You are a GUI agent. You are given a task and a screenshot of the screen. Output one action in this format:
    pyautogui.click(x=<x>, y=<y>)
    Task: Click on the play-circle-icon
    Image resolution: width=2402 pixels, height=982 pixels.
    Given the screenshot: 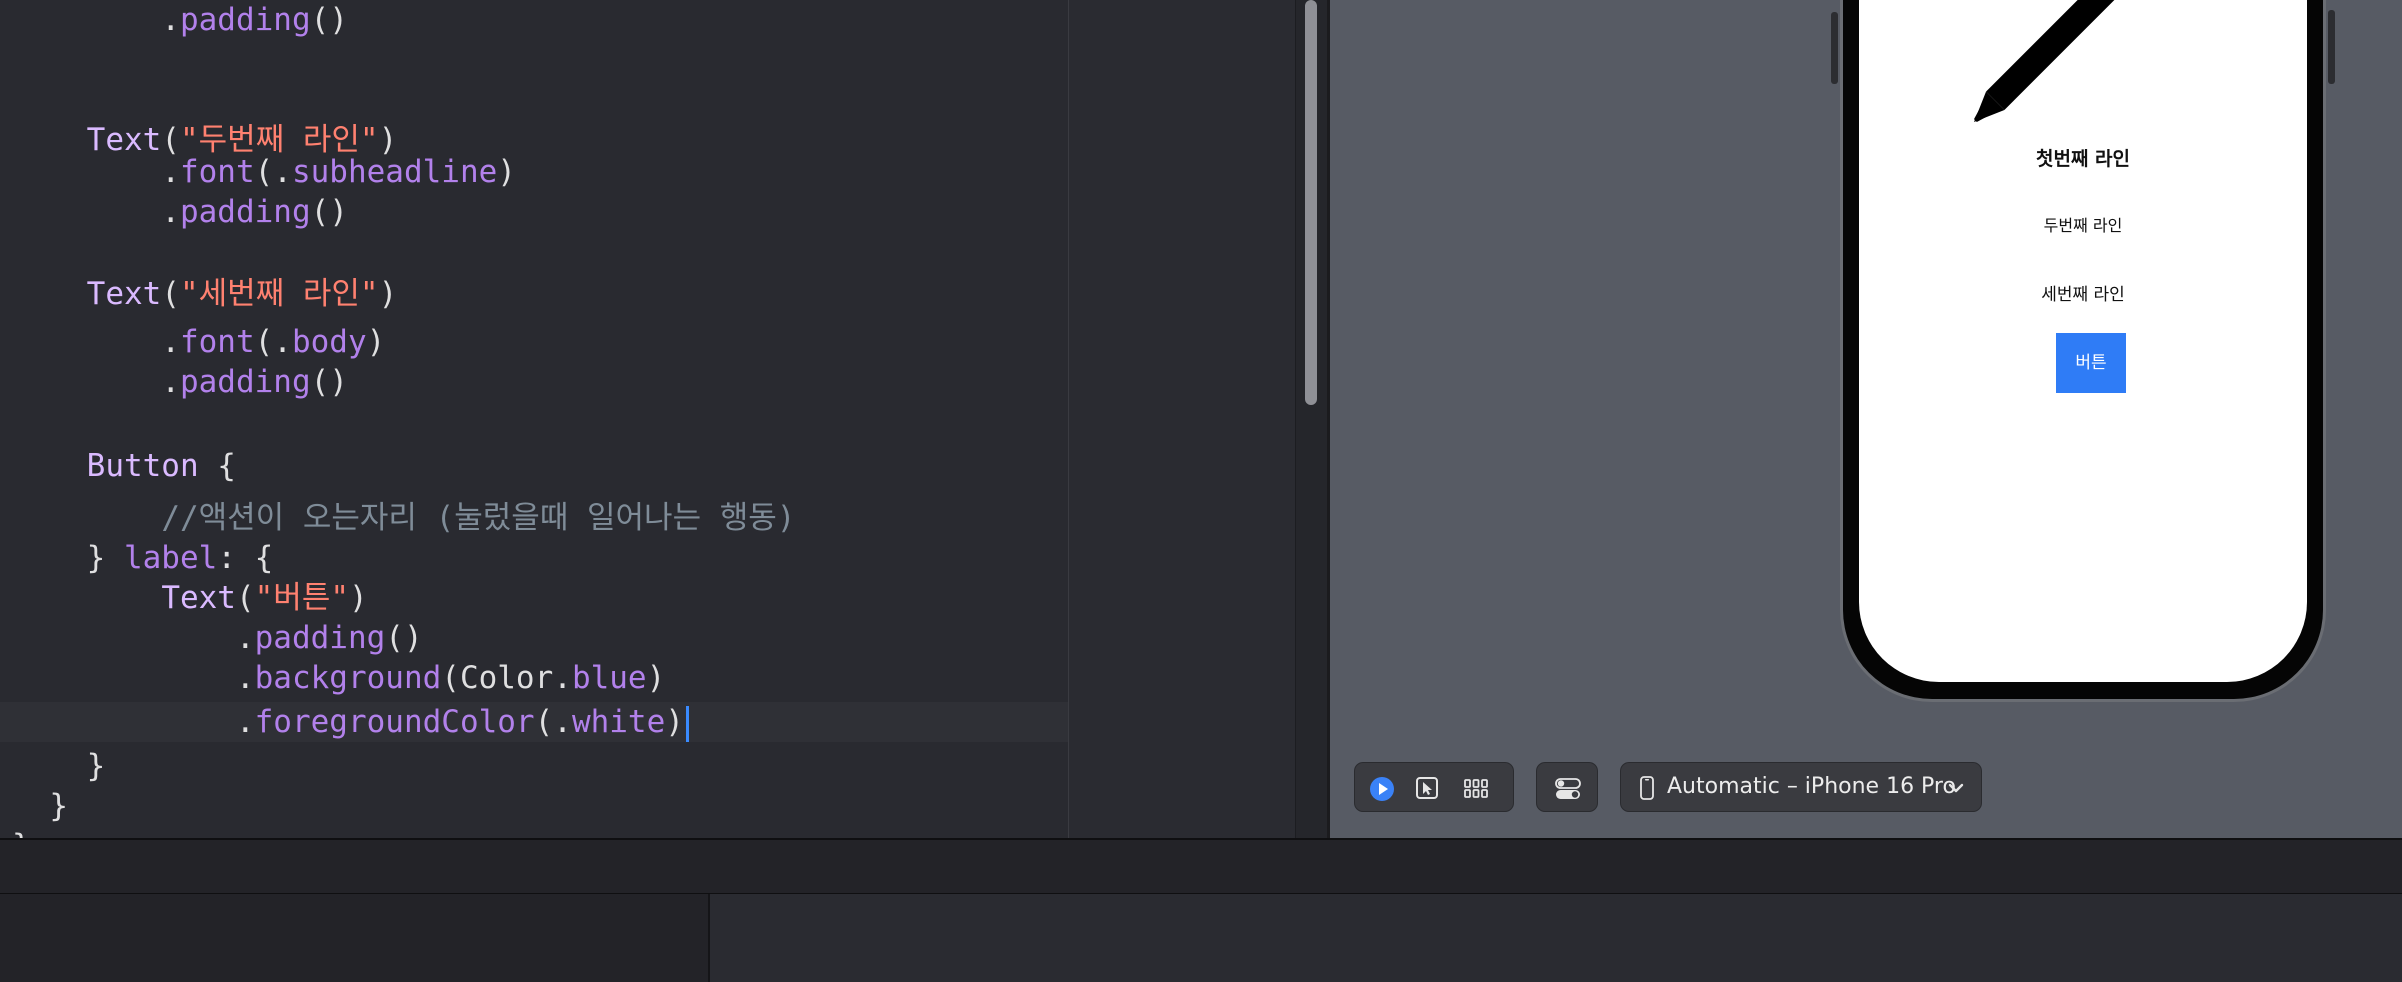 What is the action you would take?
    pyautogui.click(x=1381, y=788)
    